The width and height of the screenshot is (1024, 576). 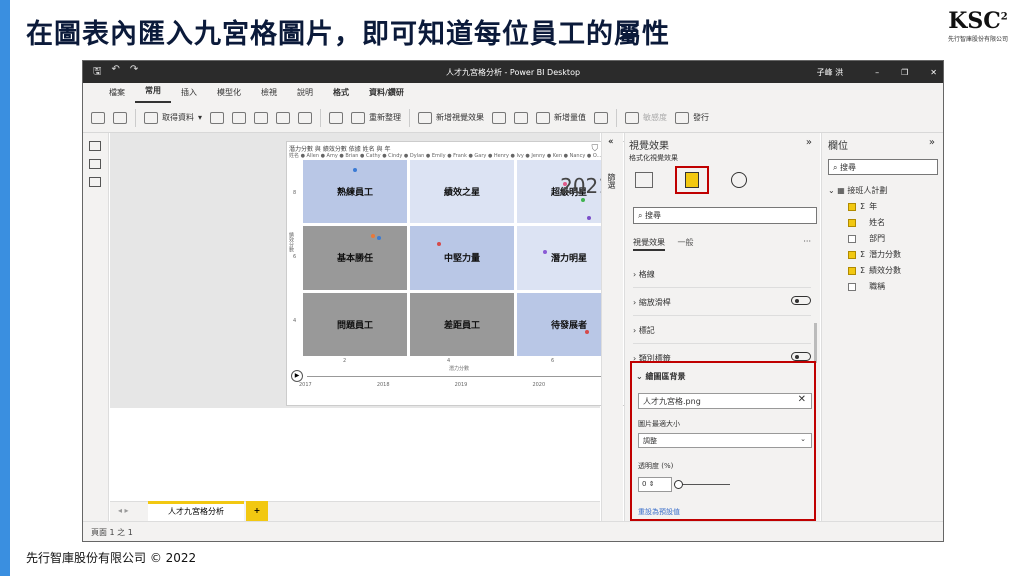 What do you see at coordinates (229, 95) in the screenshot?
I see `menu-modeling: 模型化` at bounding box center [229, 95].